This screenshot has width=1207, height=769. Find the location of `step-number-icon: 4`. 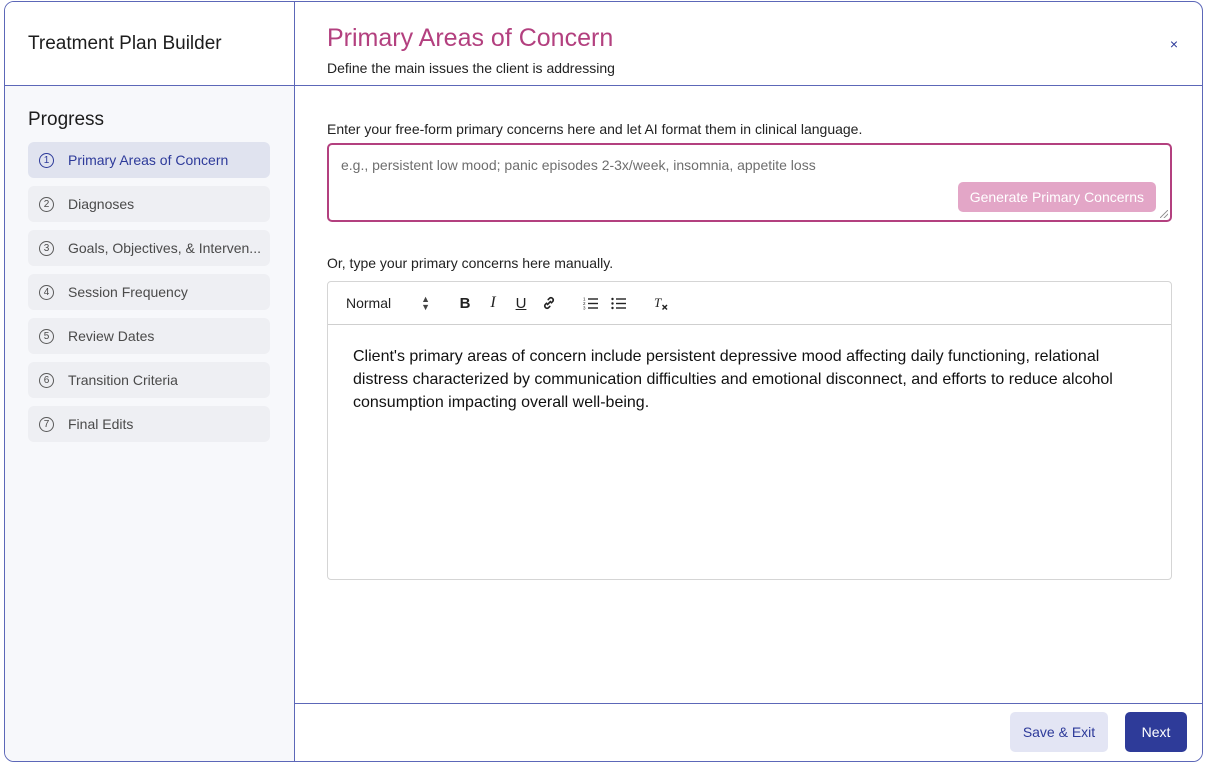

step-number-icon: 4 is located at coordinates (46, 292).